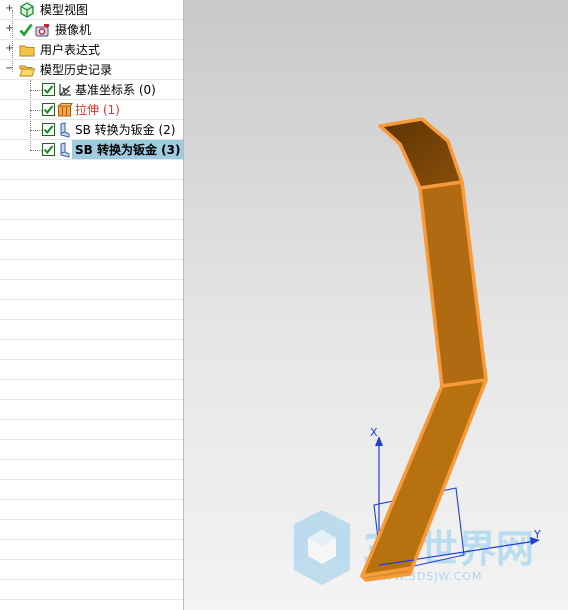  Describe the element at coordinates (91, 10) in the screenshot. I see `tree-item-model-views: + 模型视图` at that location.